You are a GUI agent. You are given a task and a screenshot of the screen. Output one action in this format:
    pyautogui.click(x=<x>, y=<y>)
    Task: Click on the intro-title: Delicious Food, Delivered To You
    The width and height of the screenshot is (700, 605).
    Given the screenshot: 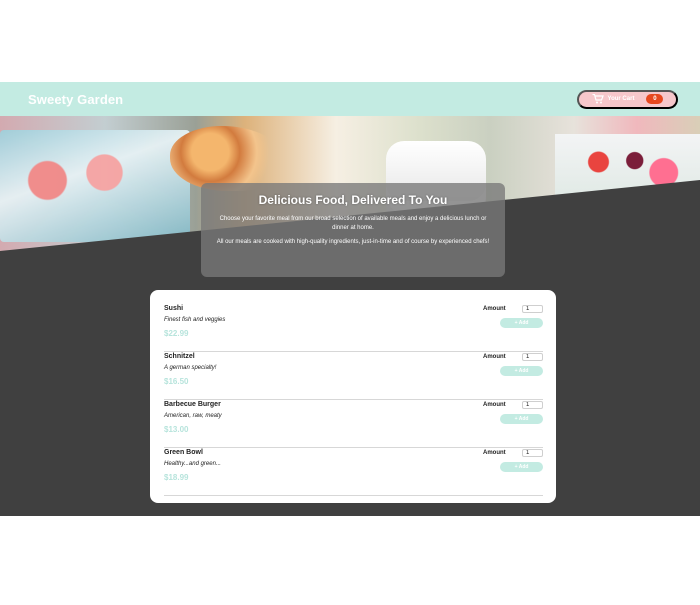 What is the action you would take?
    pyautogui.click(x=353, y=200)
    